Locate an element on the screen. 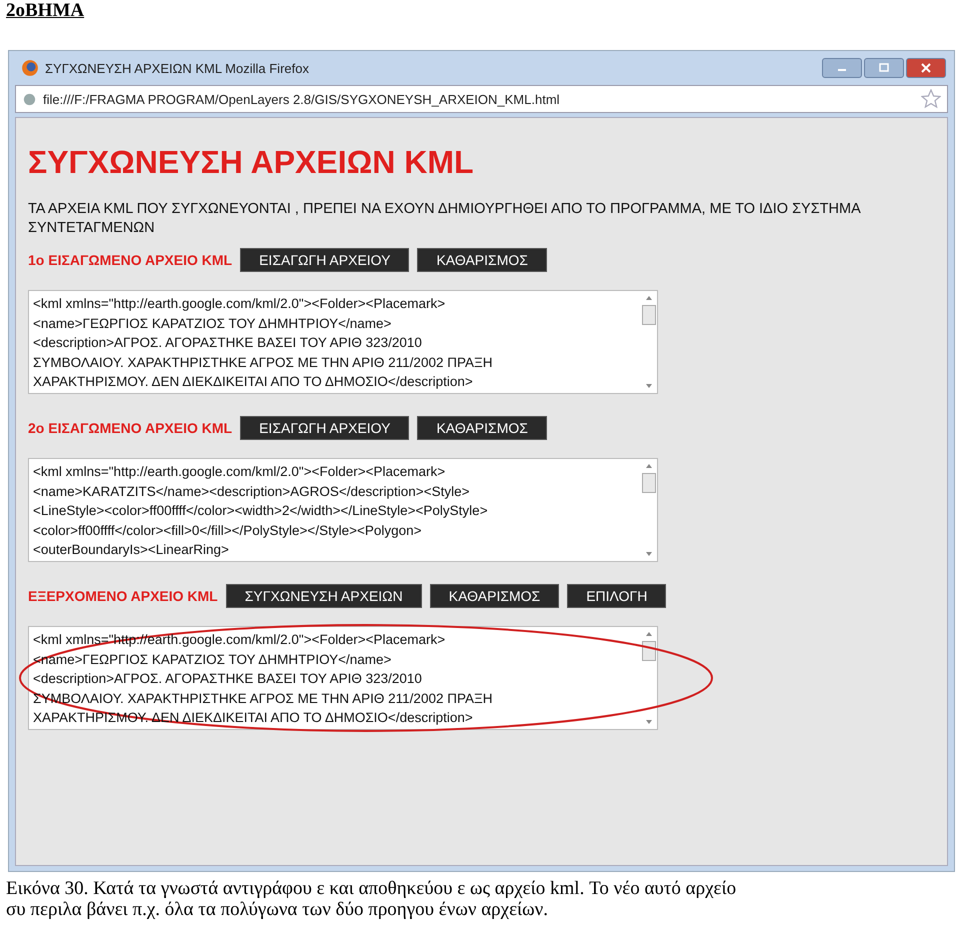 Image resolution: width=960 pixels, height=929 pixels. text-line: <color>ff00ffff</color><fill>0</fill></PolyStyle></Style><Polygon> is located at coordinates (227, 531).